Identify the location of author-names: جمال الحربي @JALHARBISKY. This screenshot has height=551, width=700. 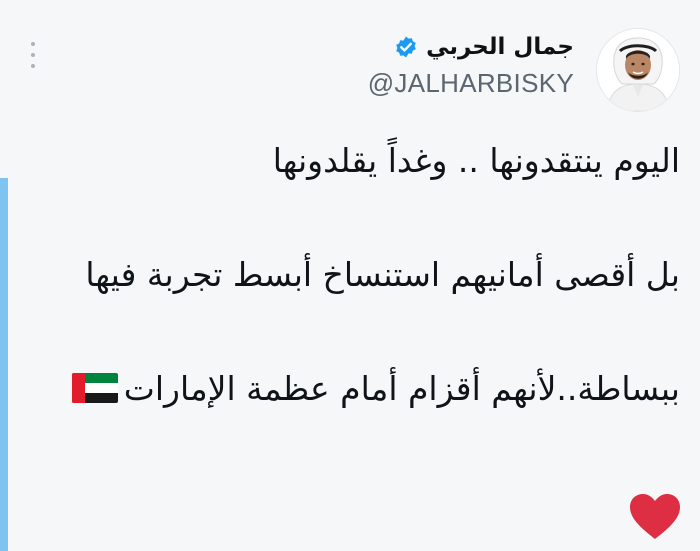
(471, 66).